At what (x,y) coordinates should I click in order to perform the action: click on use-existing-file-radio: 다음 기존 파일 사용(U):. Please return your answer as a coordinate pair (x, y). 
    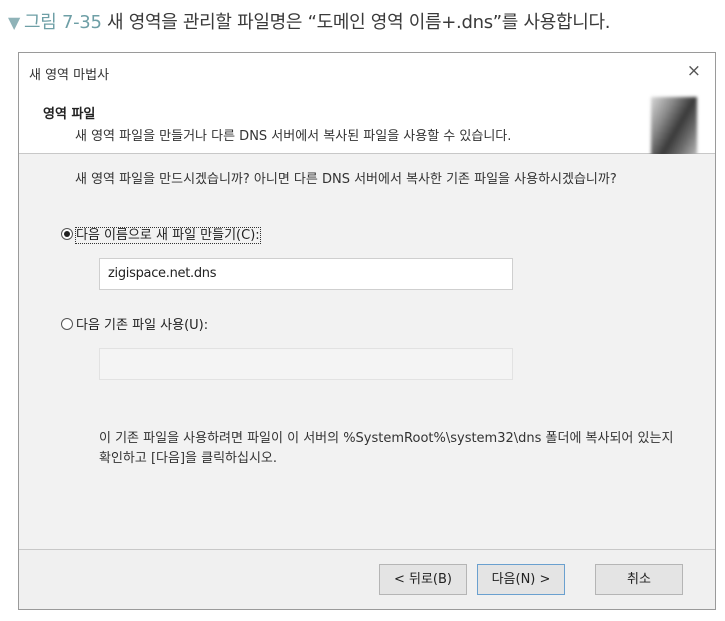
    Looking at the image, I should click on (134, 323).